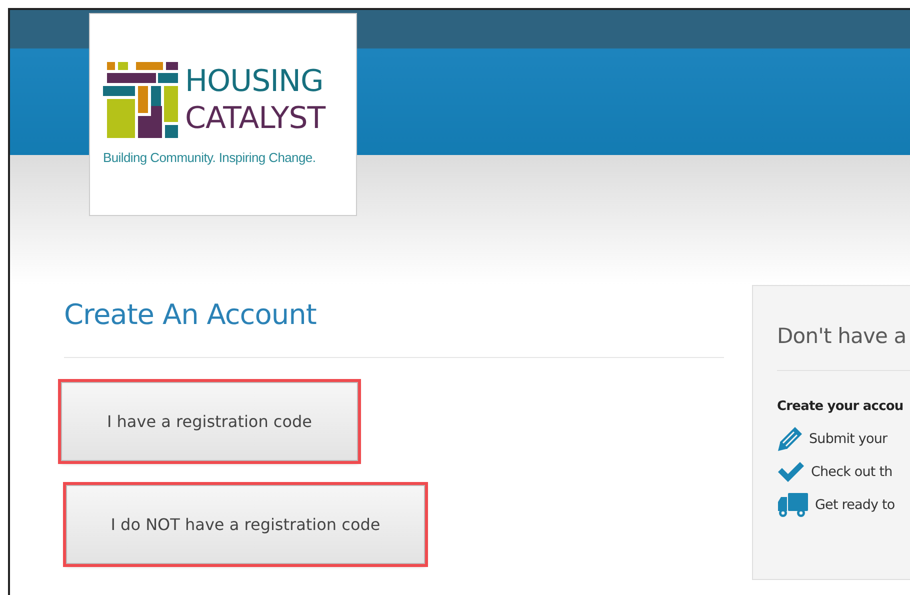  Describe the element at coordinates (843, 347) in the screenshot. I see `panel-title: Don't have a` at that location.